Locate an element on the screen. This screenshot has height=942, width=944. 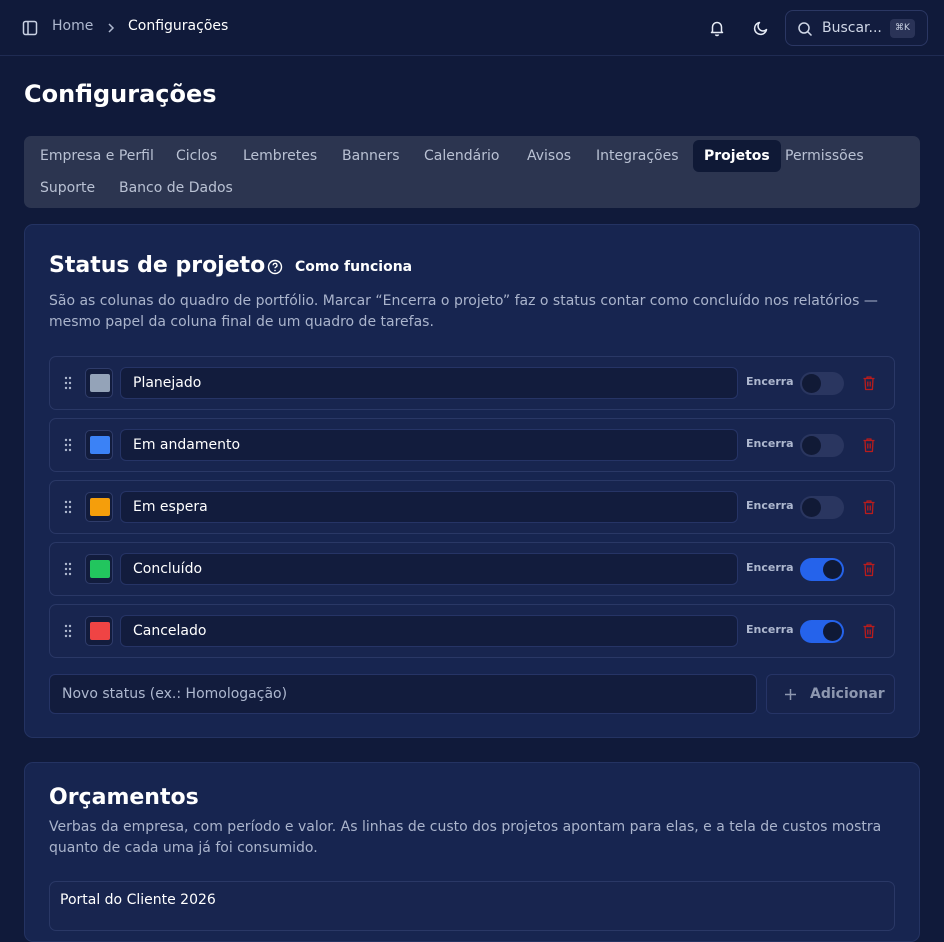
breadcrumb-home: Home is located at coordinates (72, 26).